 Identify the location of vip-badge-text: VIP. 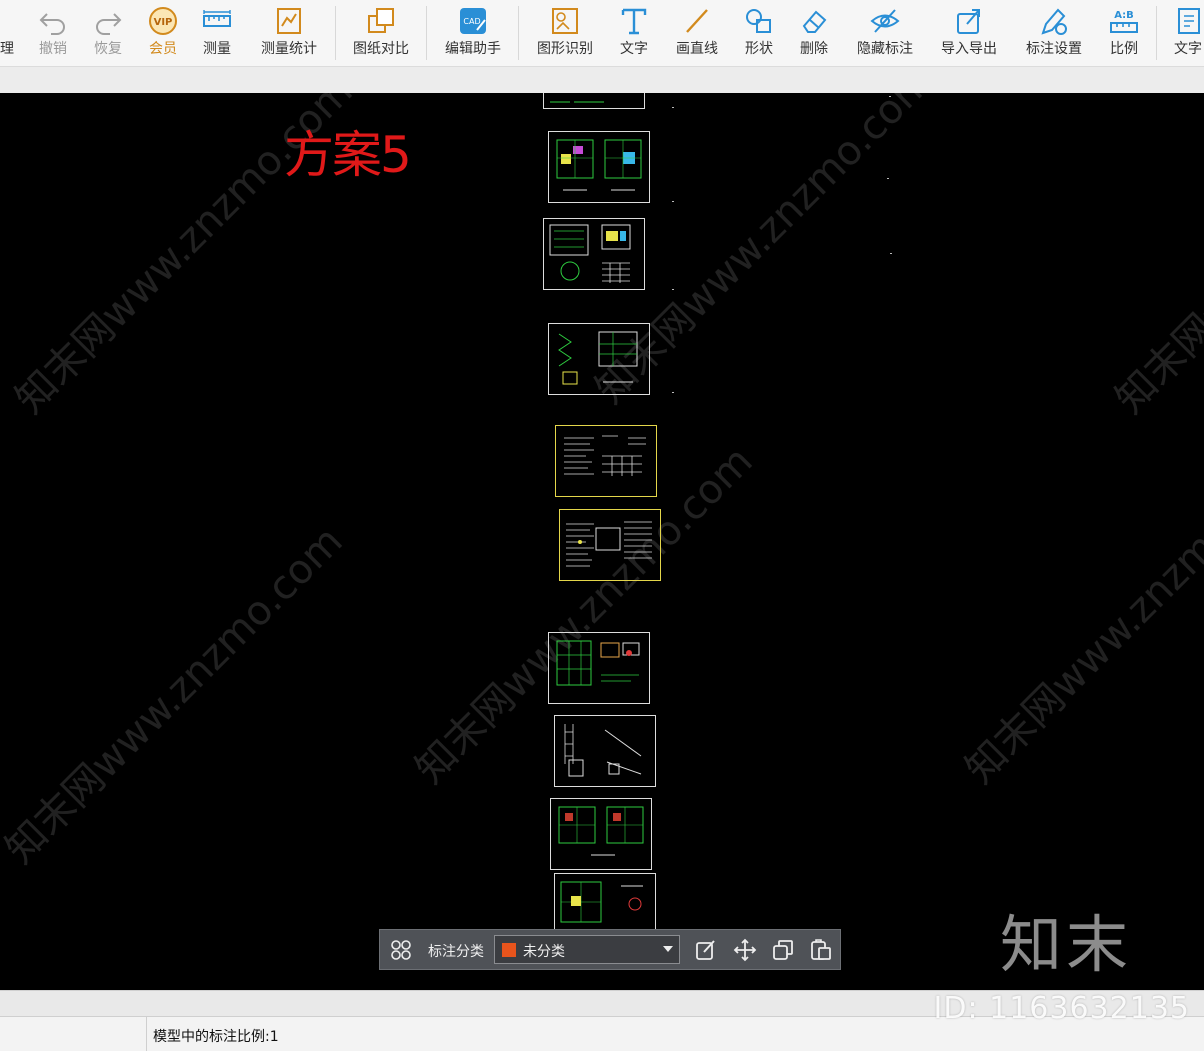
(163, 22).